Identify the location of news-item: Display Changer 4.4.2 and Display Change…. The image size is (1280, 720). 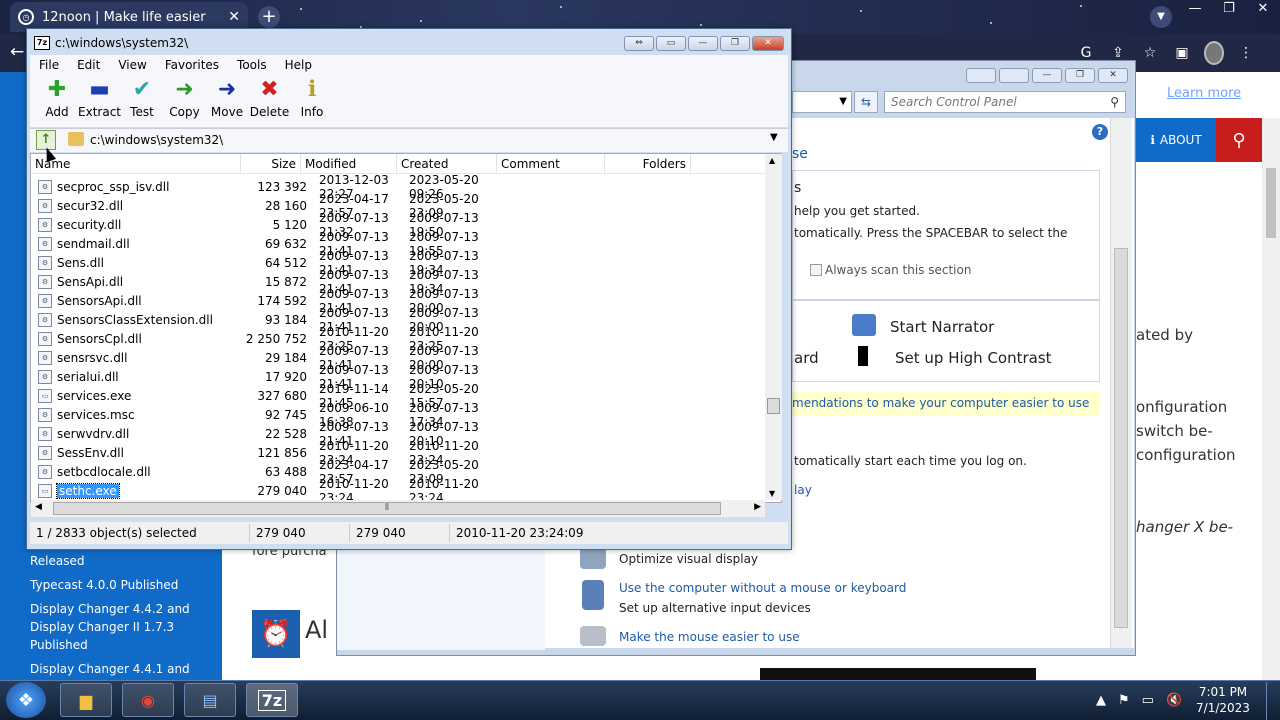
(120, 627).